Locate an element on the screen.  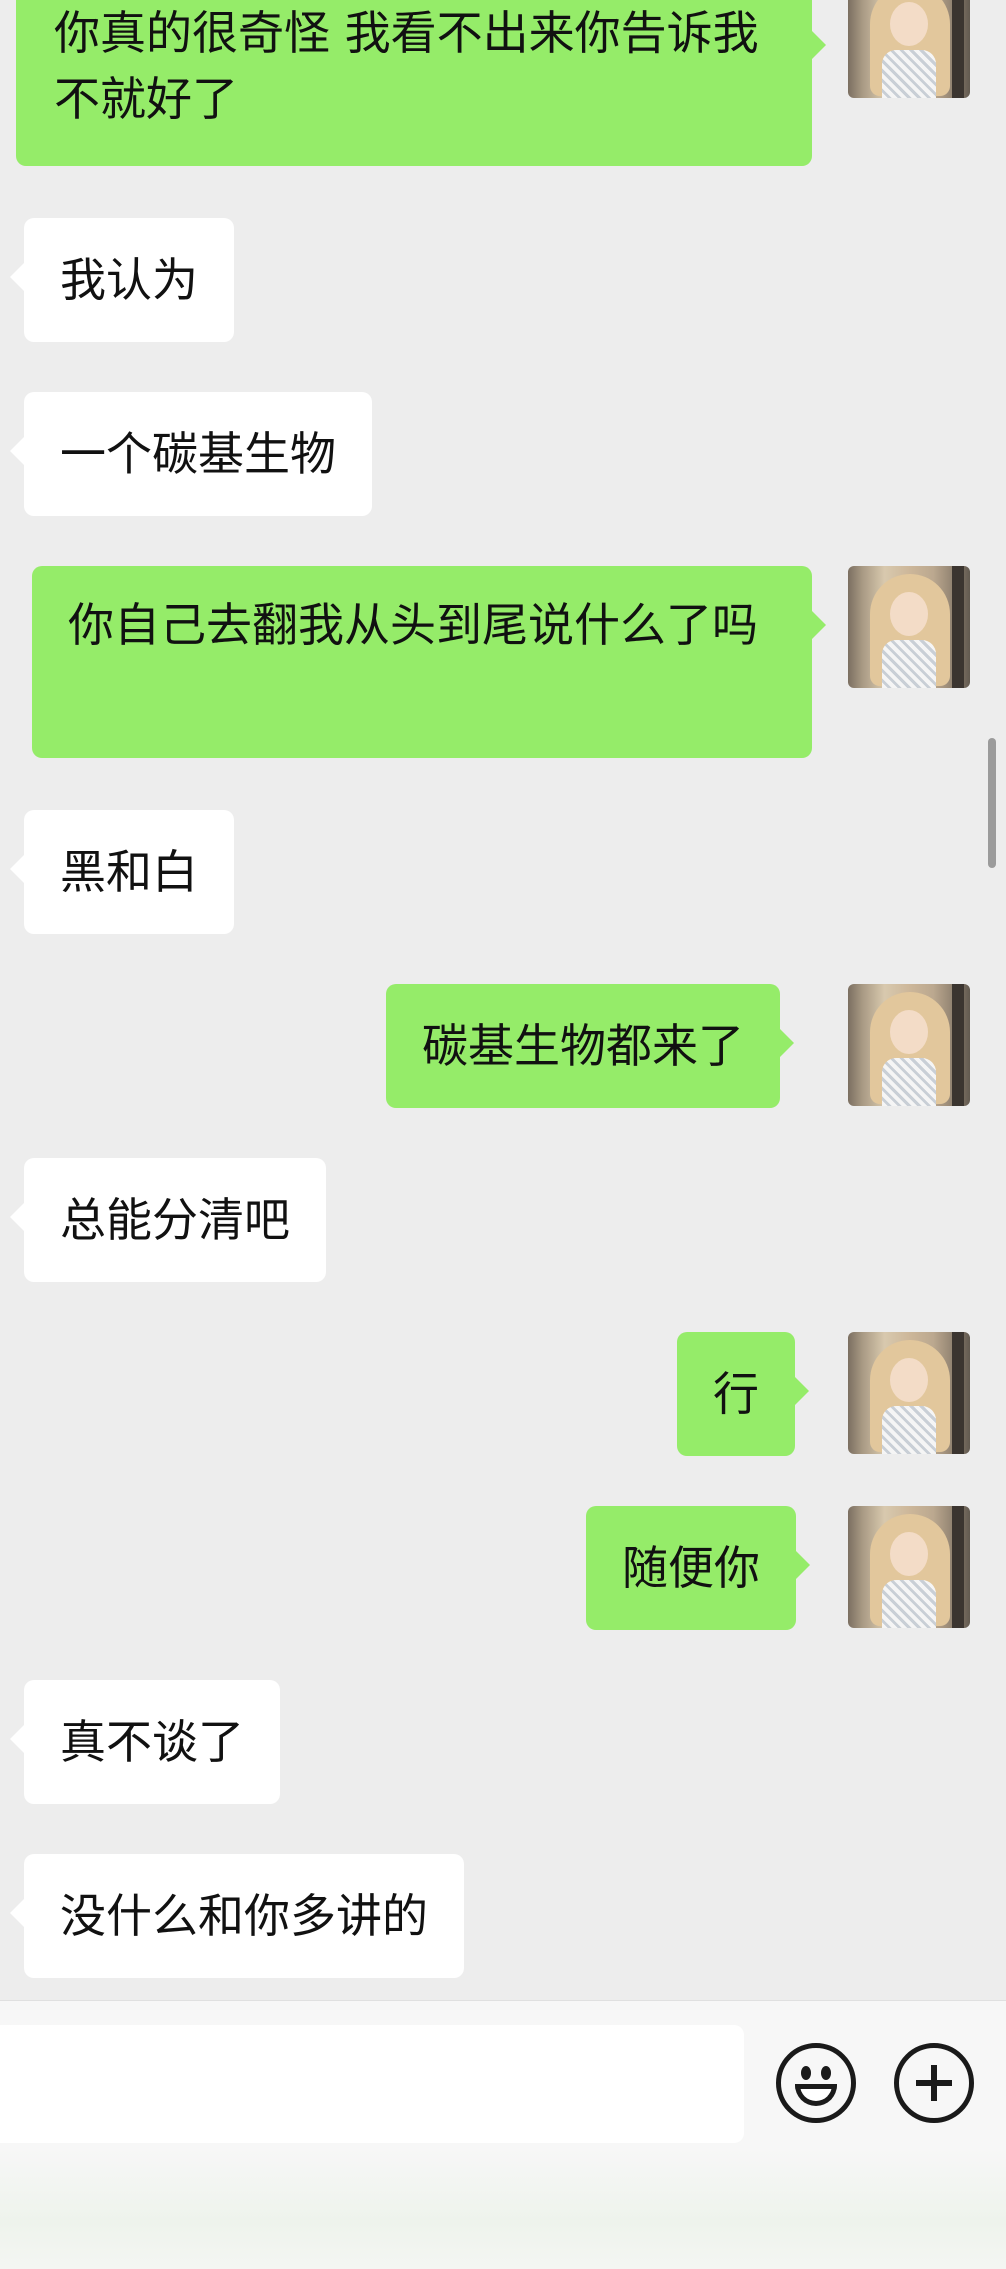
message-text: 碳基生物都来了 is located at coordinates (583, 1046).